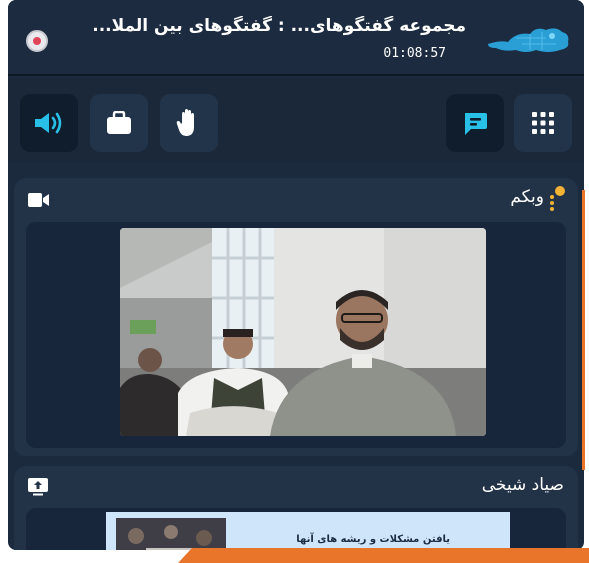  Describe the element at coordinates (38, 487) in the screenshot. I see `screen-share-icon` at that location.